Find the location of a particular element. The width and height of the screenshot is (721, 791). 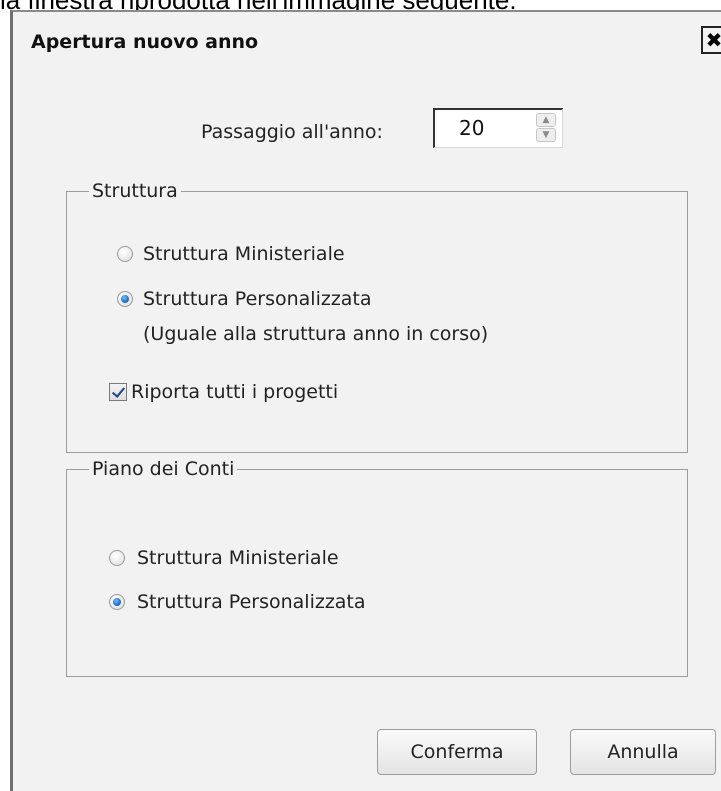

struttura-ministeriale-radio is located at coordinates (125, 254).